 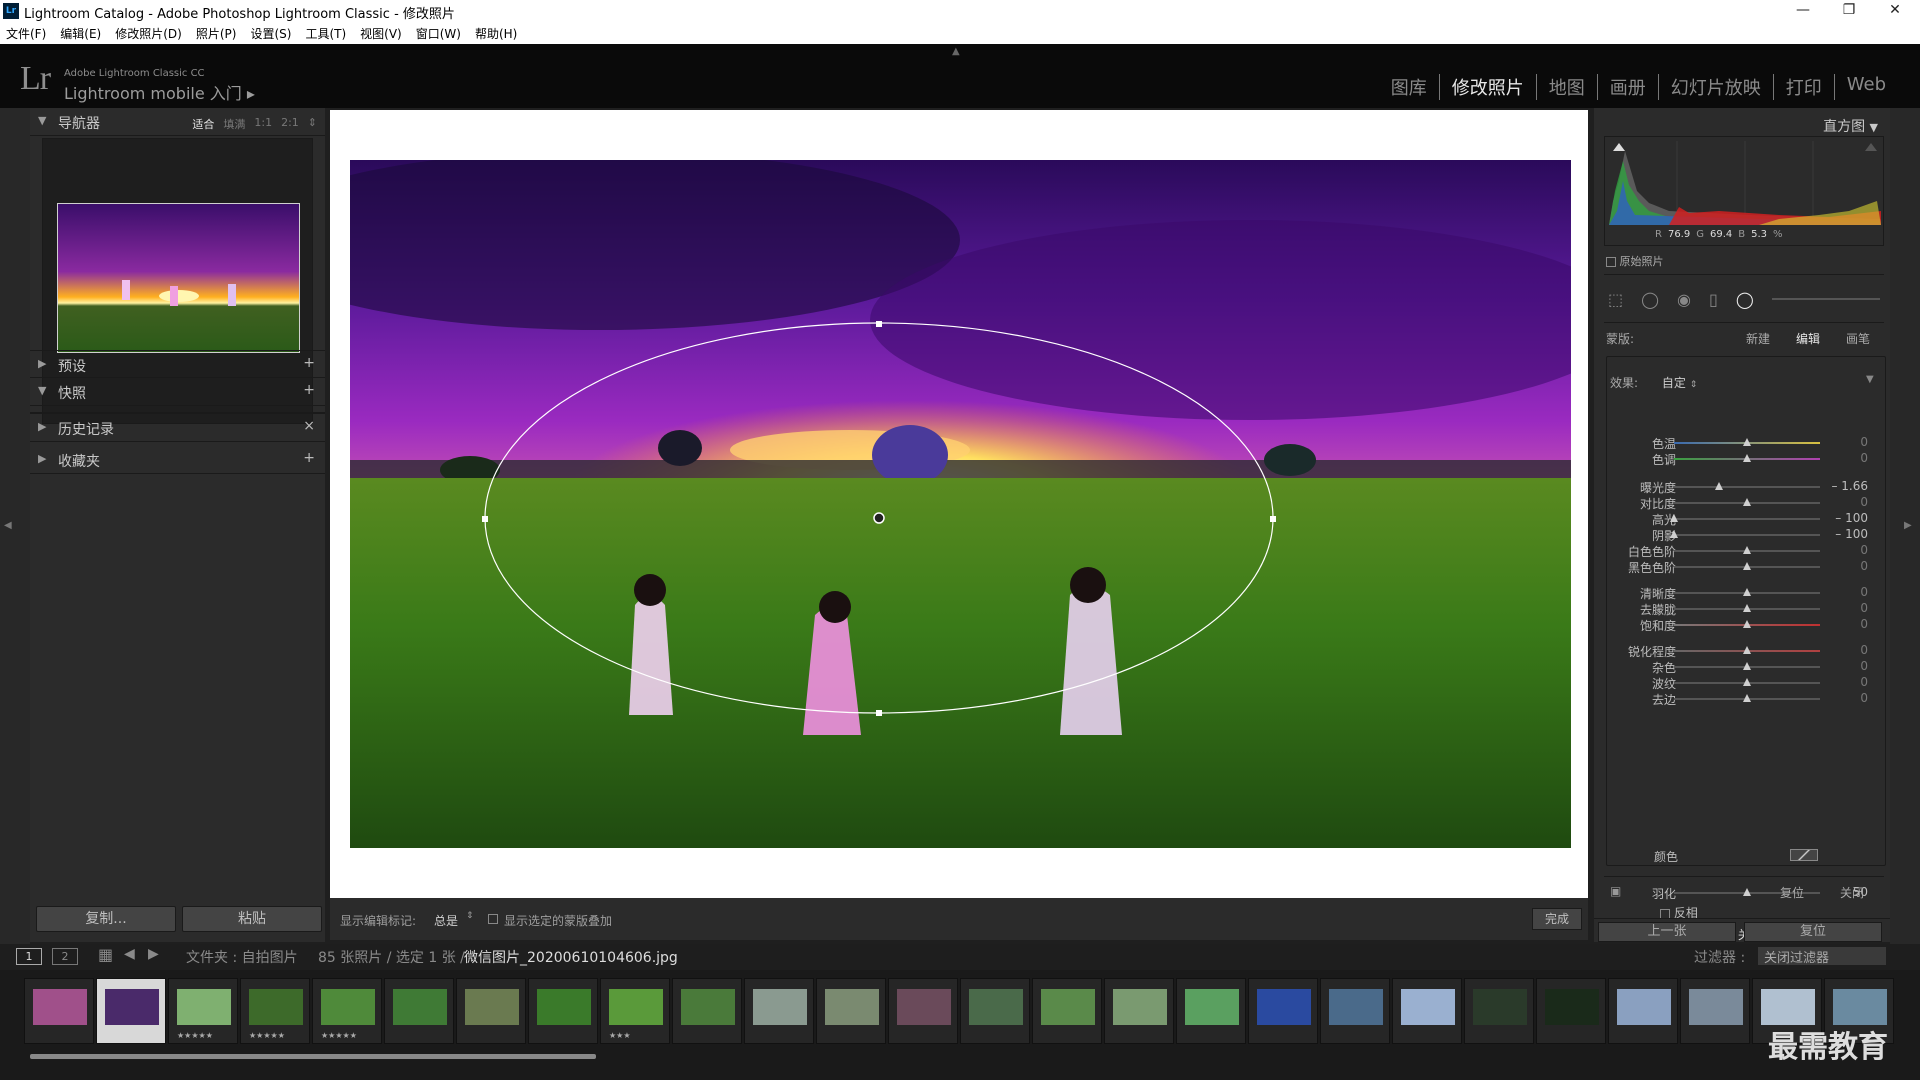 What do you see at coordinates (1715, 87) in the screenshot?
I see `module-4: 幻灯片放映` at bounding box center [1715, 87].